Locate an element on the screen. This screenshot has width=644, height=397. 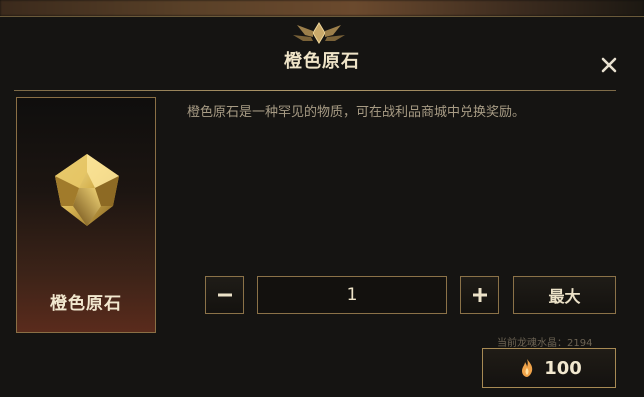
currency-balance: 当前龙魂水晶：2194 is located at coordinates (545, 343).